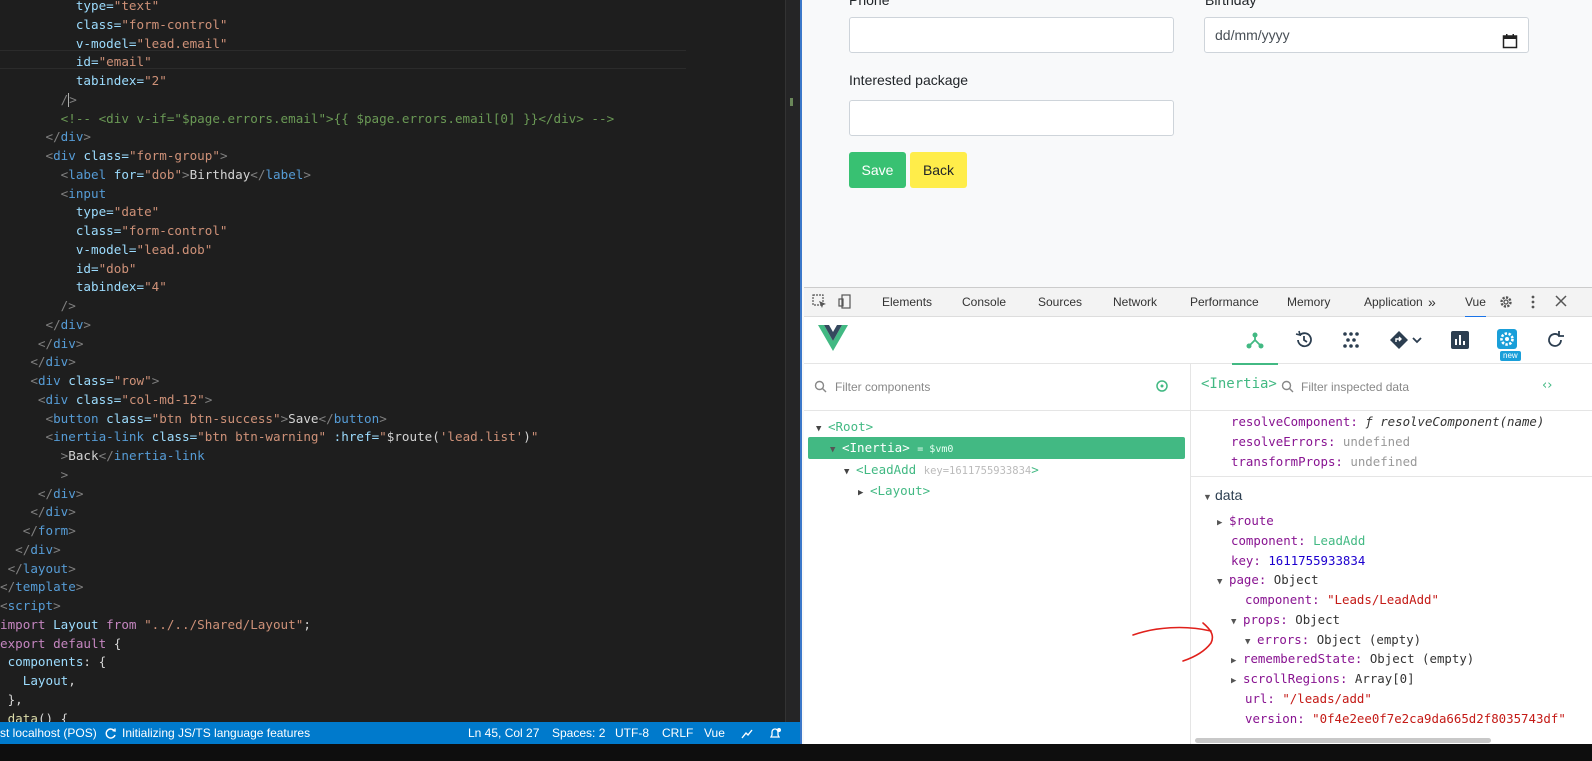  I want to click on prop-scroll-regions: ▶ scrollRegions: Array[0], so click(1323, 679).